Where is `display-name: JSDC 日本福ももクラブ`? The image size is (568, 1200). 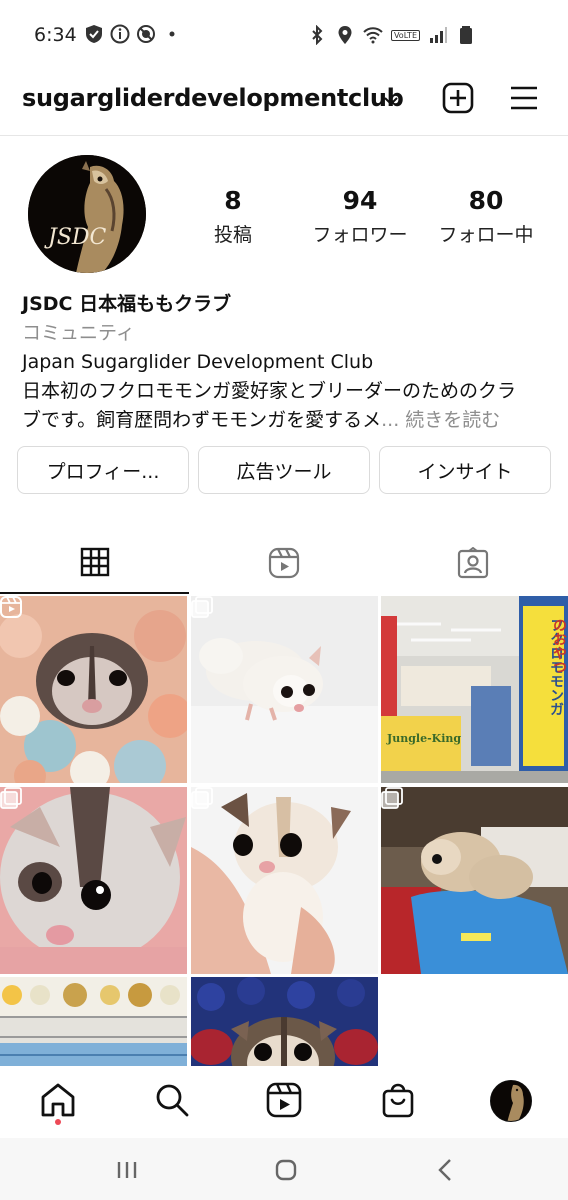
display-name: JSDC 日本福ももクラブ is located at coordinates (127, 304).